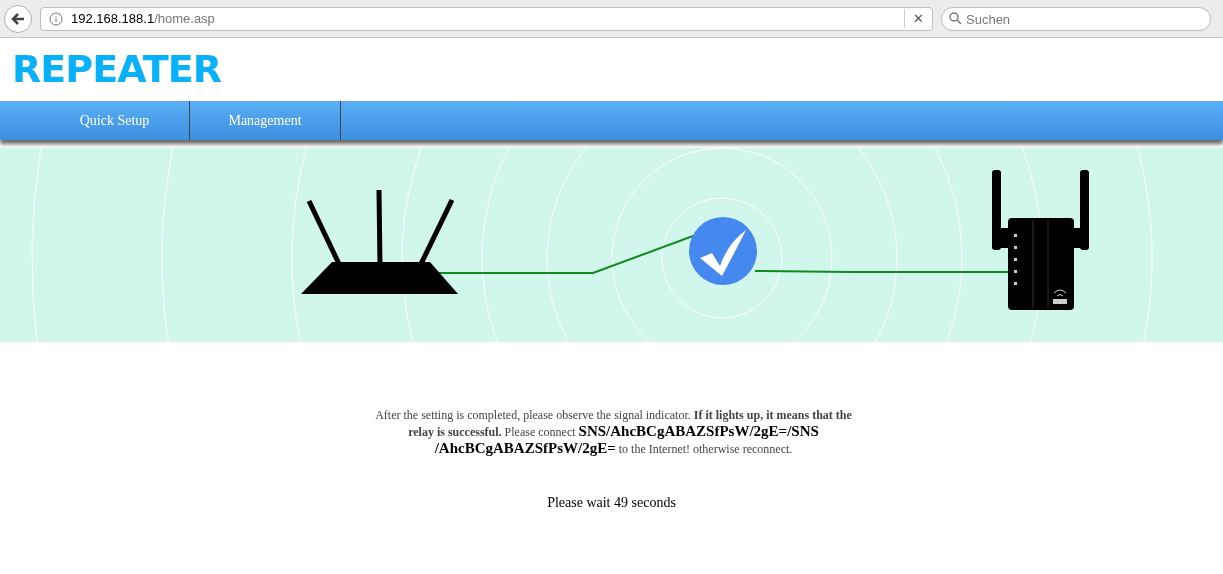 The width and height of the screenshot is (1223, 574). I want to click on url-text: 192.168.188.1/home.asp, so click(143, 18).